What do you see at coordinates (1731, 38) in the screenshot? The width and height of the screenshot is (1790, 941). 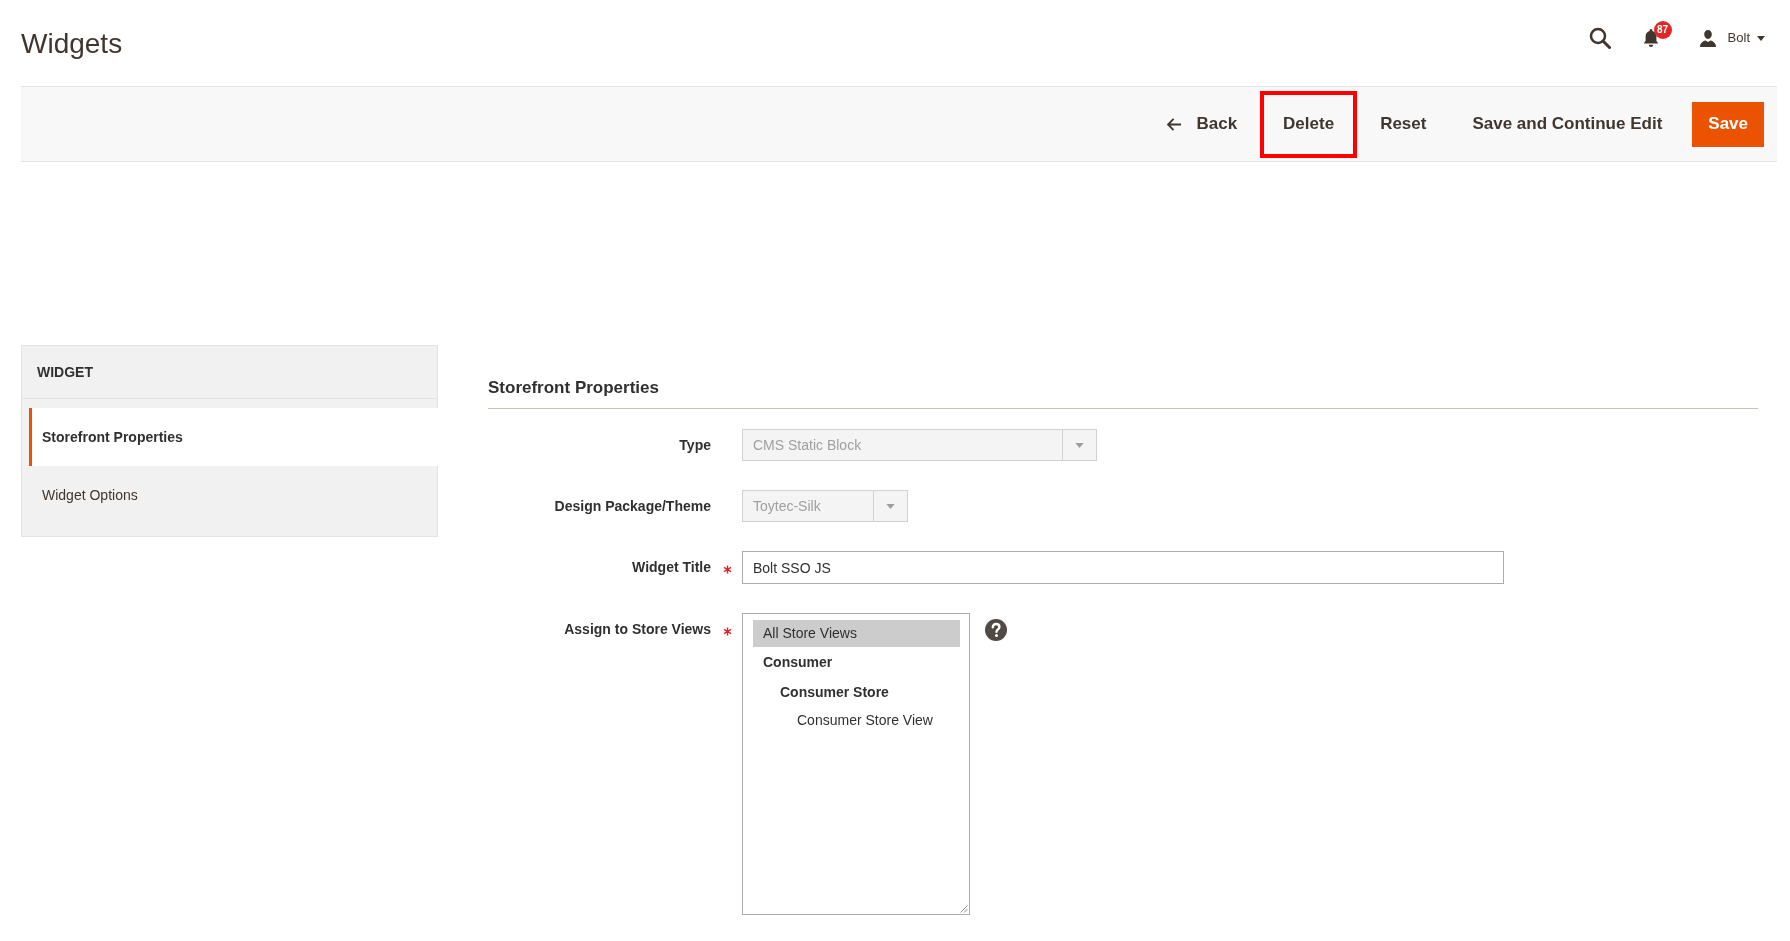 I see `user-menu-button: Bolt` at bounding box center [1731, 38].